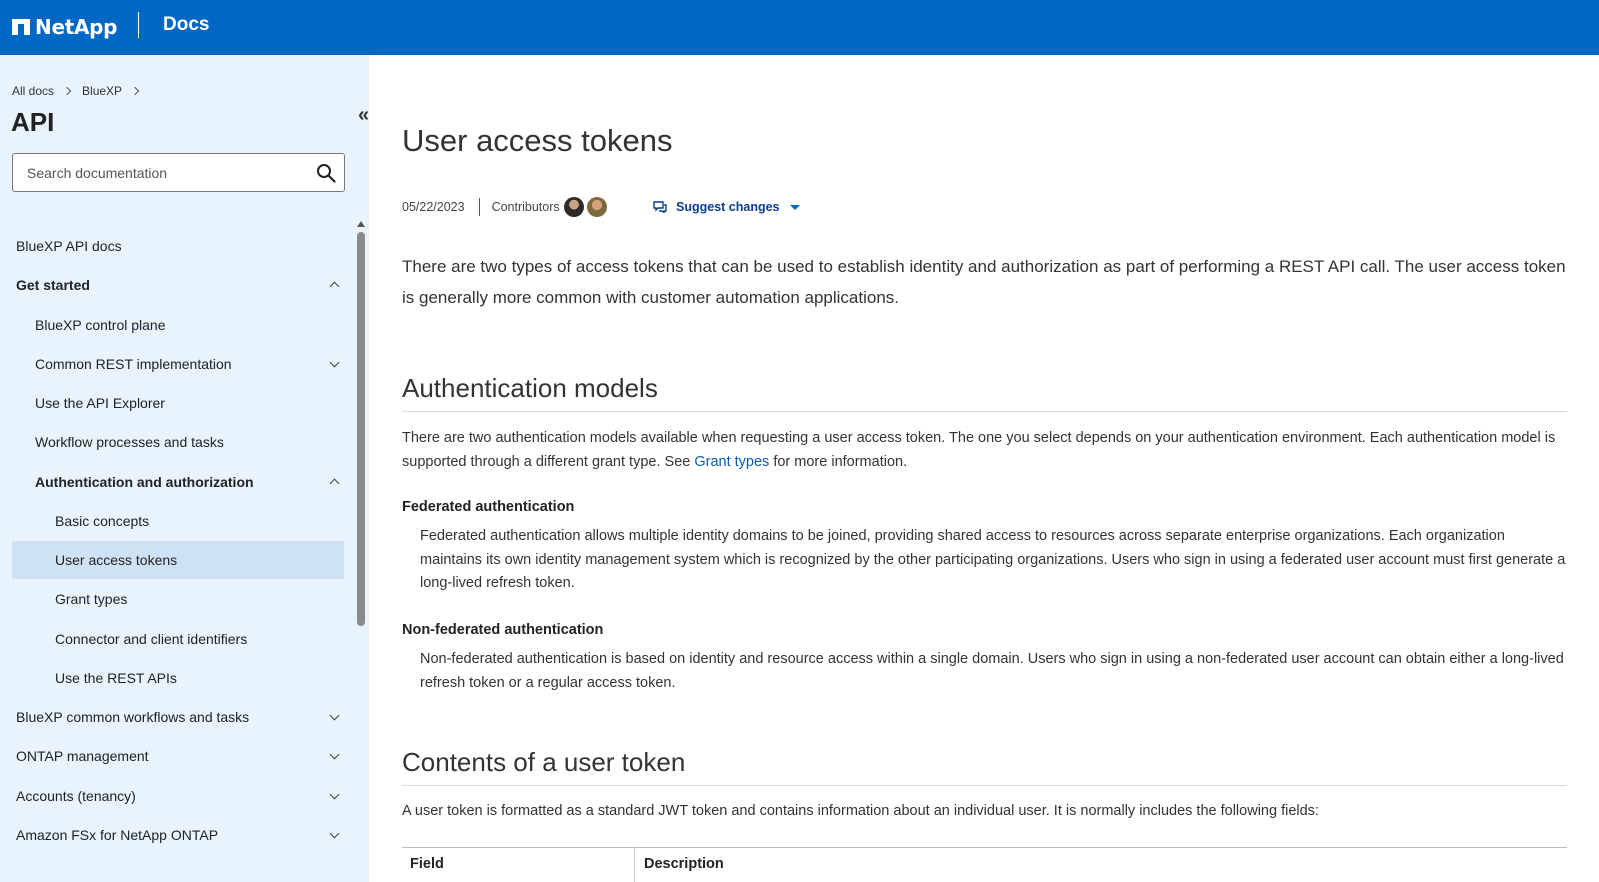  I want to click on sidebar-item-accounts-tenancy: Accounts (tenancy), so click(178, 796).